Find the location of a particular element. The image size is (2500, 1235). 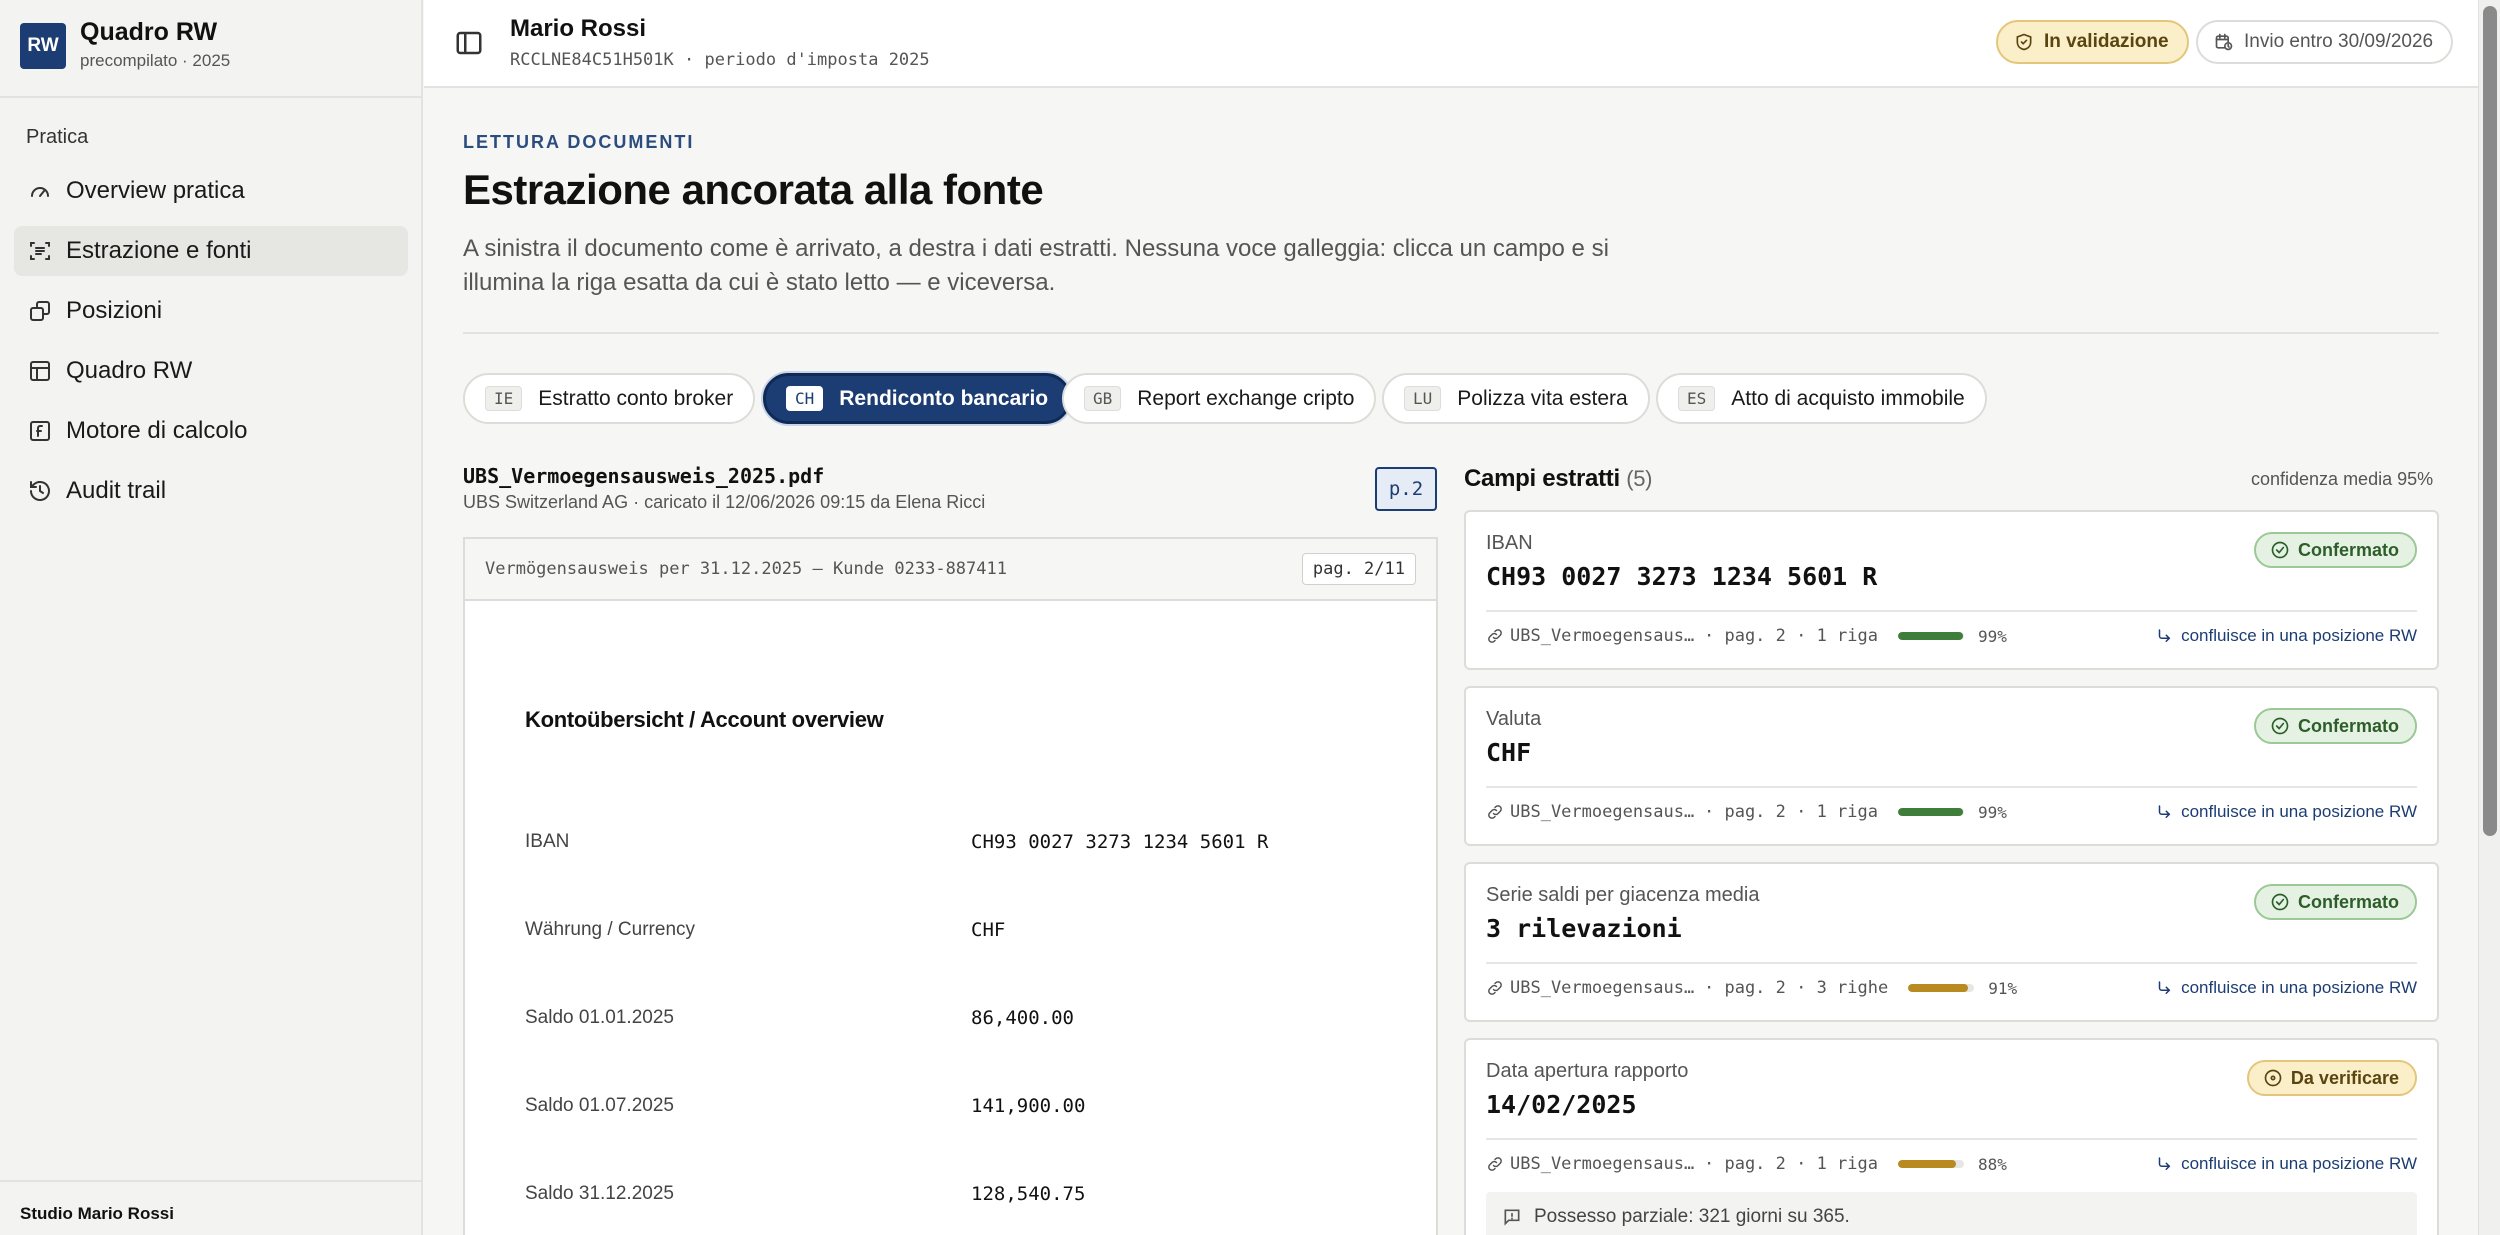

tab-label: Atto di acquisto immobile is located at coordinates (1848, 398).